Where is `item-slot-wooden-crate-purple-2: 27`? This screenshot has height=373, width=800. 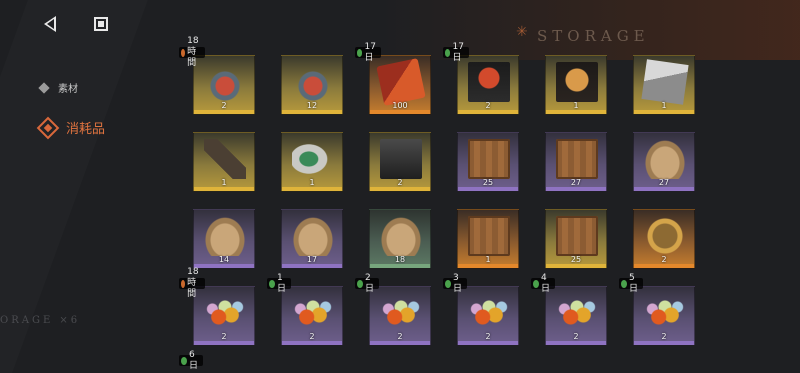
item-slot-wooden-crate-purple-2: 27 is located at coordinates (576, 162).